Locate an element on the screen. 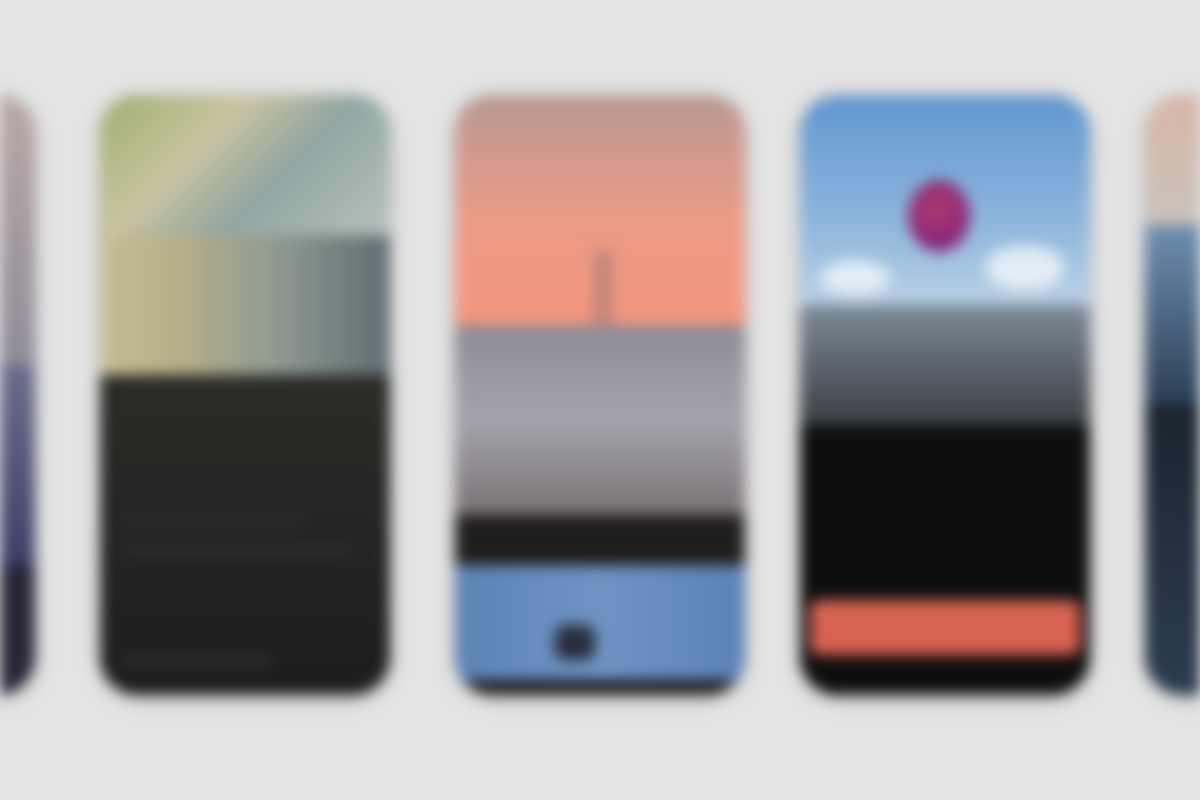 The width and height of the screenshot is (1200, 800). landscape-photo is located at coordinates (945, 365).